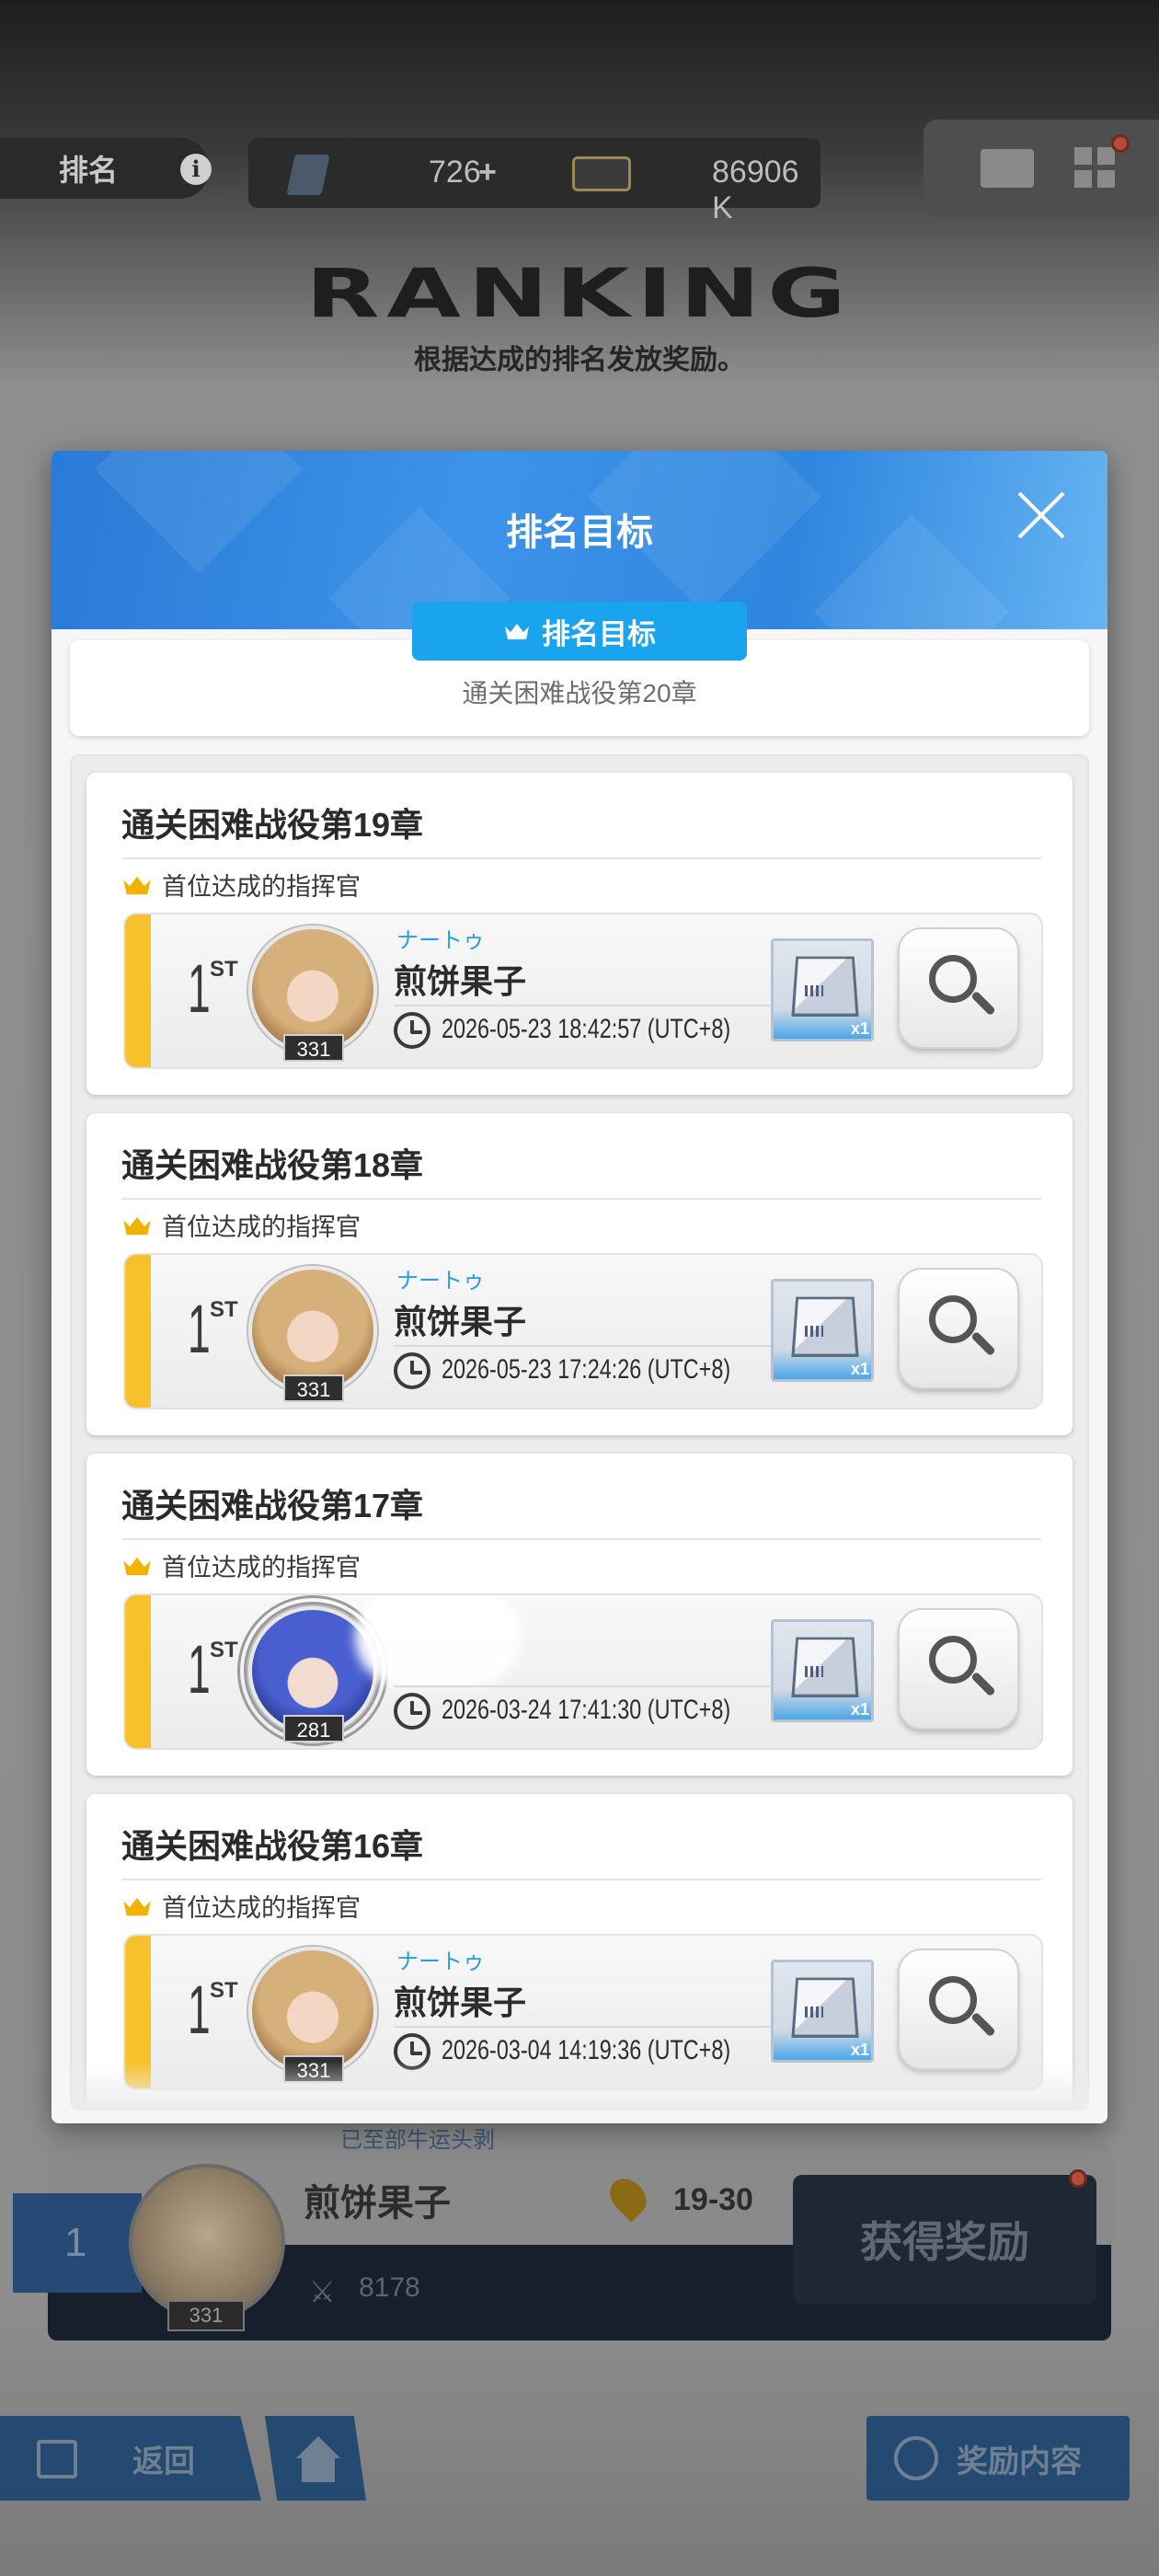 This screenshot has height=2576, width=1159. I want to click on achieved-time: 2026-05-23 17:24:26 (UTC+8), so click(586, 1369).